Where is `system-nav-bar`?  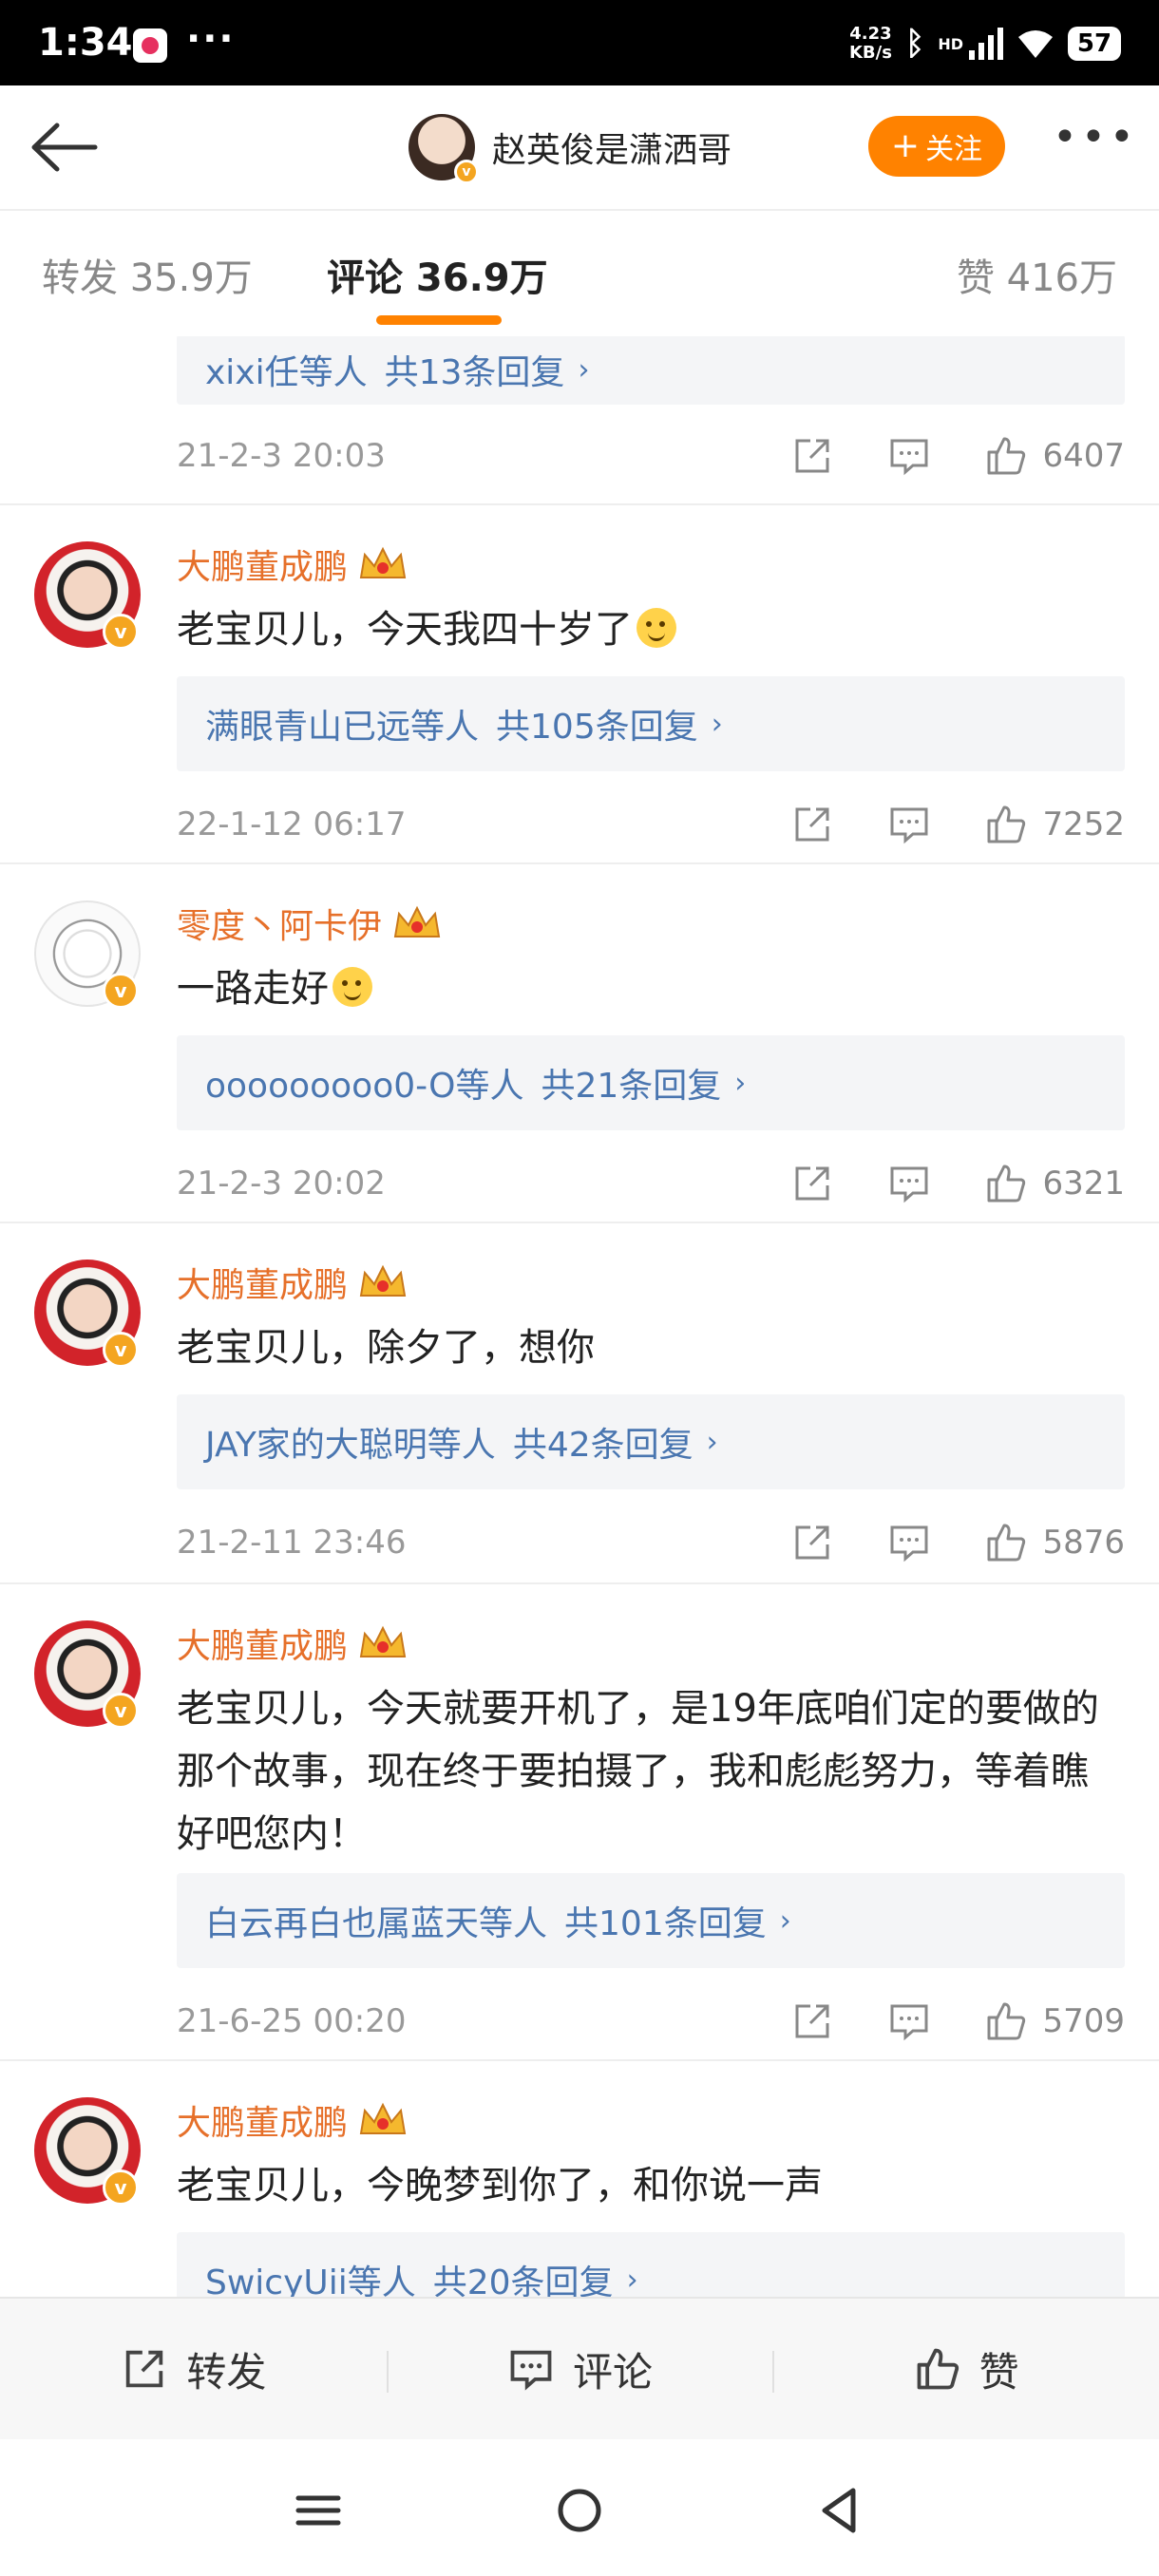
system-nav-bar is located at coordinates (579, 2507).